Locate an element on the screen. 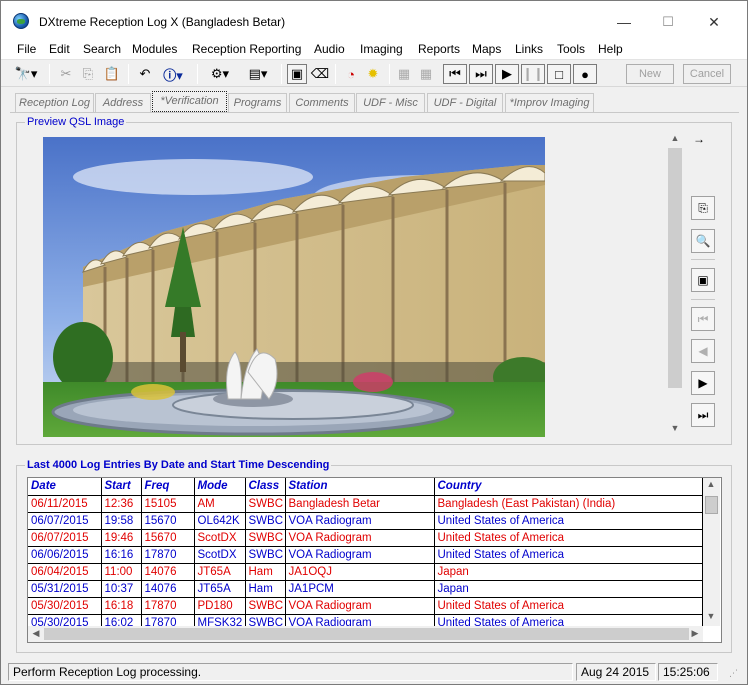  play-icon: ▶ is located at coordinates (507, 74).